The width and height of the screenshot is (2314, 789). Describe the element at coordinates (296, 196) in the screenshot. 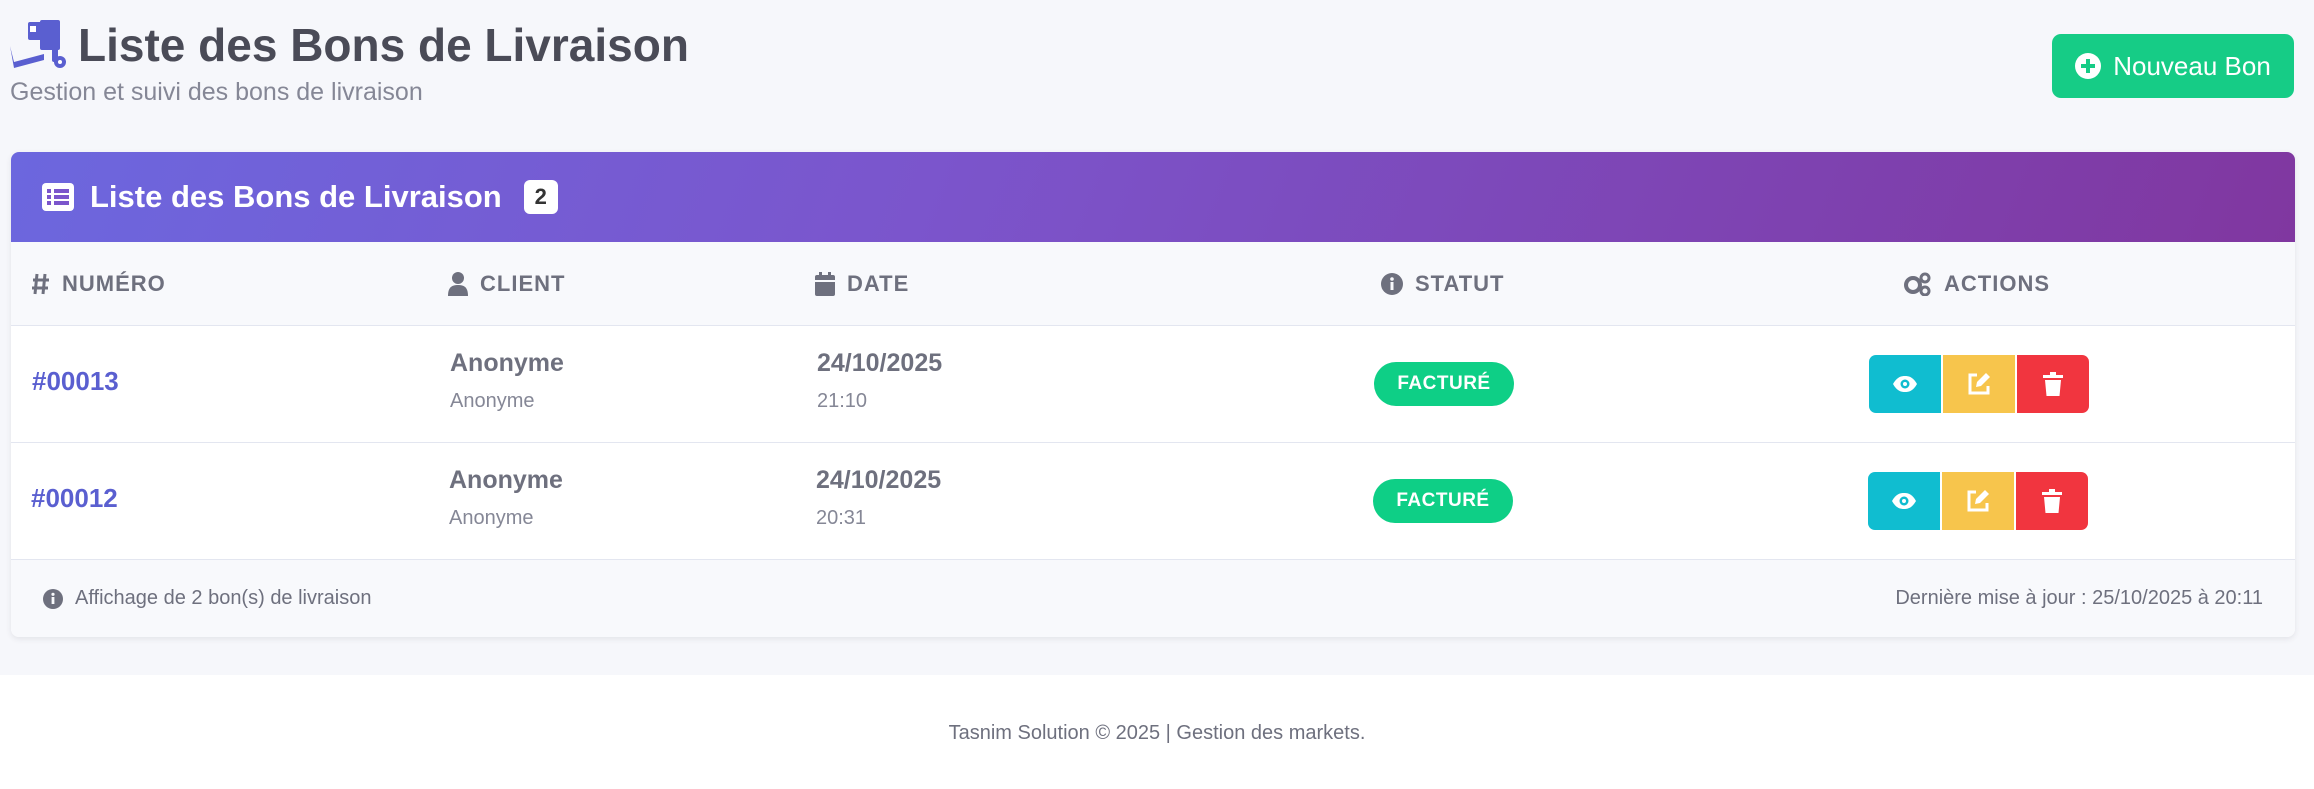

I see `card-title: Liste des Bons de Livraison` at that location.